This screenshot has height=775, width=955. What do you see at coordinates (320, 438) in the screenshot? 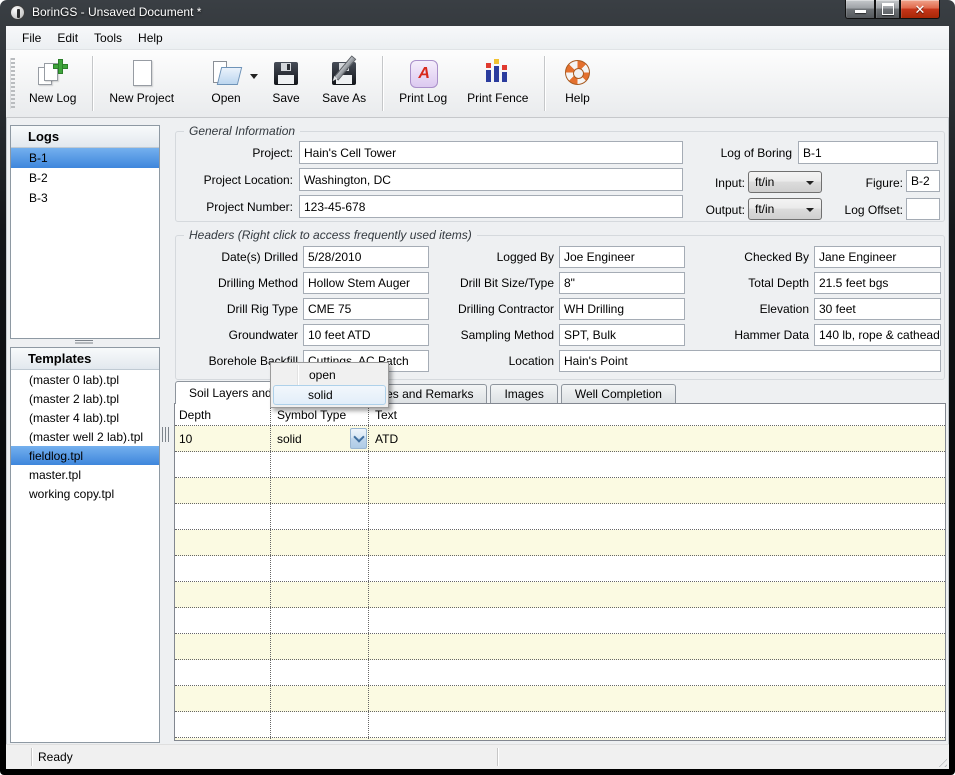
I see `cell-symbol-type: solid` at bounding box center [320, 438].